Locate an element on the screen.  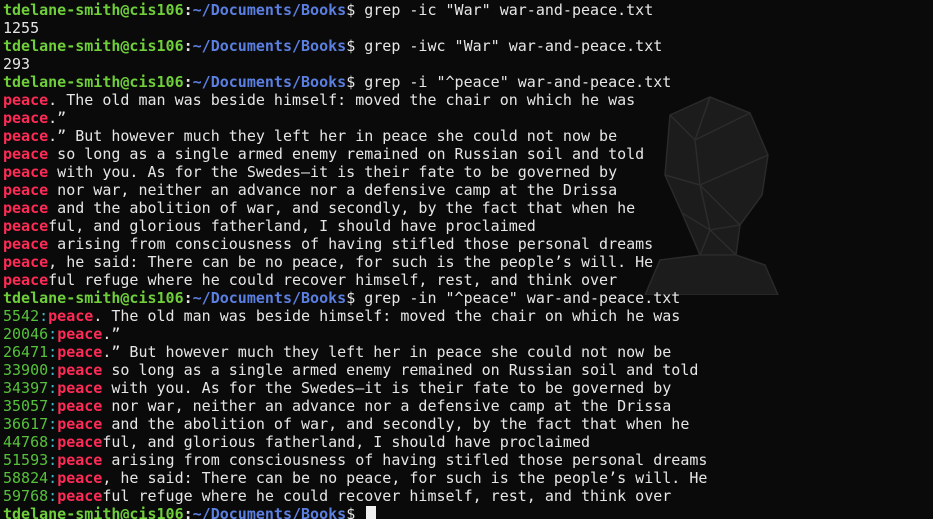
grep-match-line: peace.” is located at coordinates (468, 118).